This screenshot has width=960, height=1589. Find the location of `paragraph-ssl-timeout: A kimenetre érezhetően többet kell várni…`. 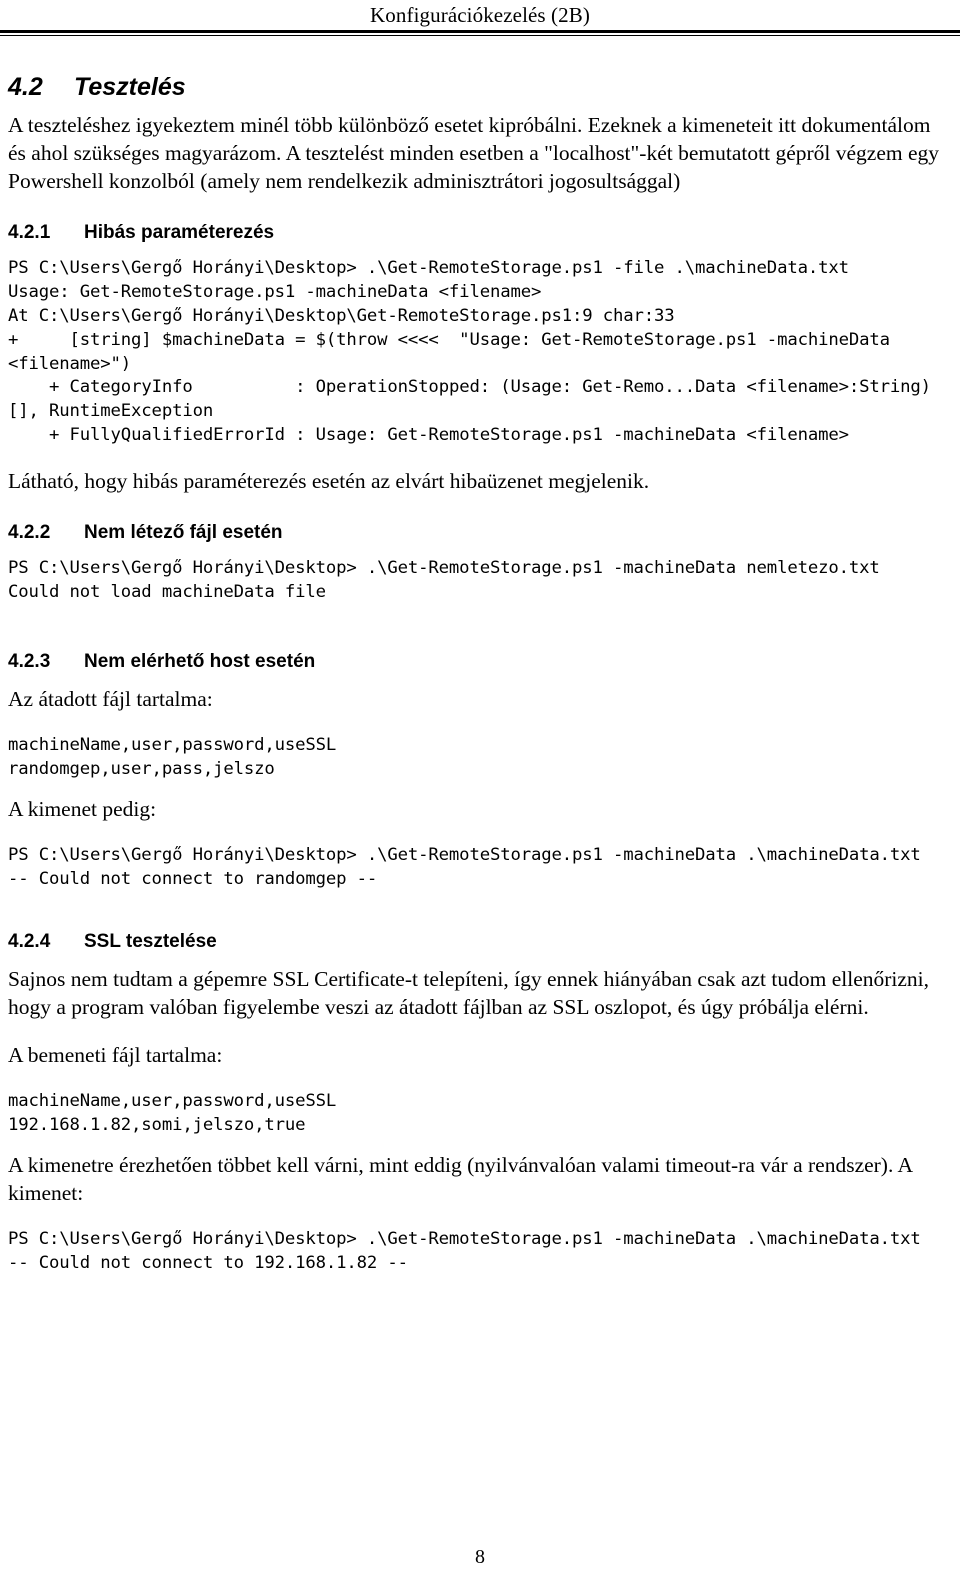

paragraph-ssl-timeout: A kimenetre érezhetően többet kell várni… is located at coordinates (460, 1178).